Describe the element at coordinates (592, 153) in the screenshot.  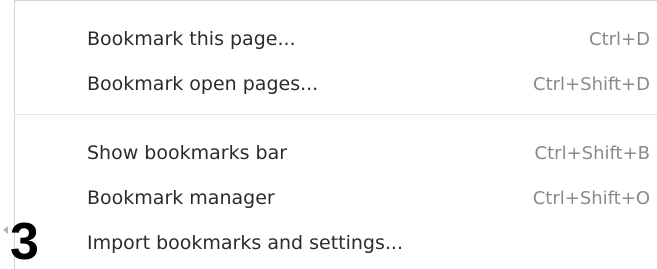
I see `menu-item-shortcut: Ctrl+Shift+B` at that location.